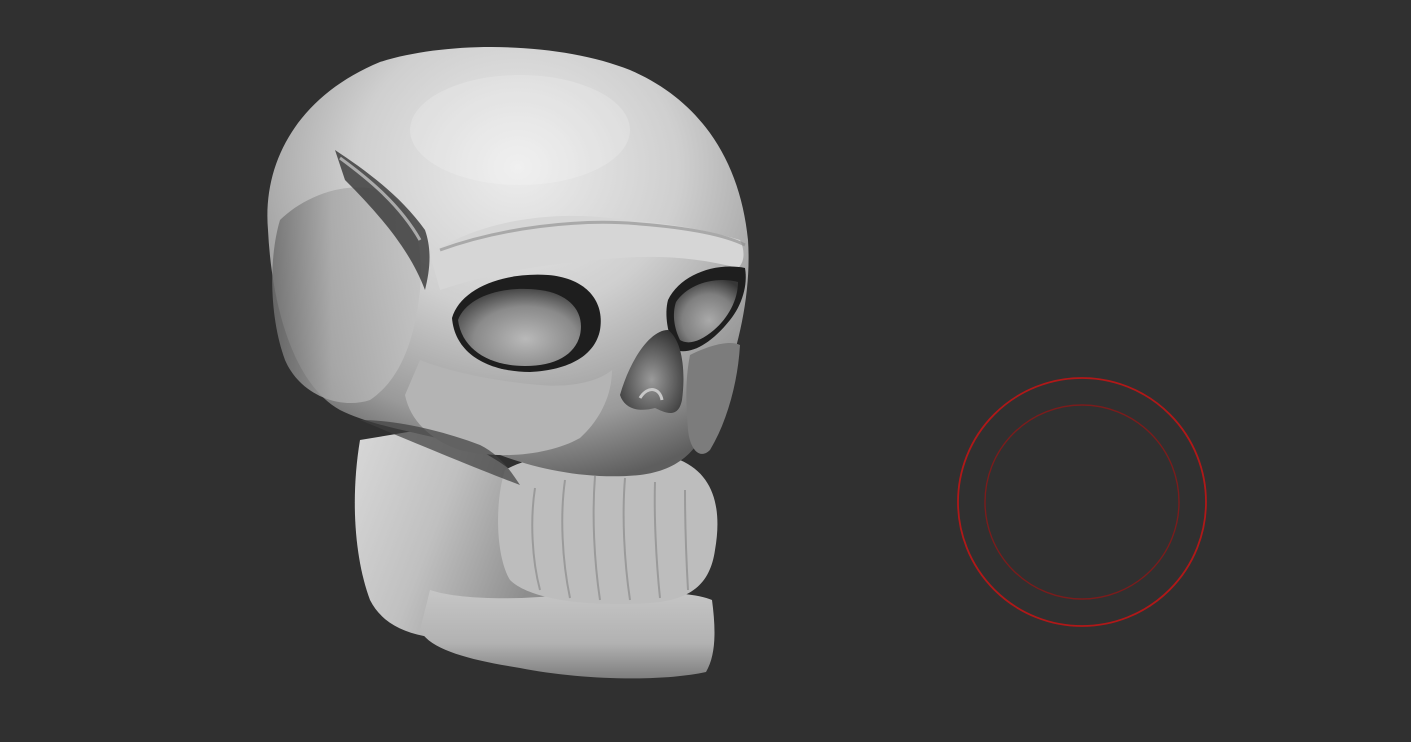  Describe the element at coordinates (713, 398) in the screenshot. I see `right-cheekbone` at that location.